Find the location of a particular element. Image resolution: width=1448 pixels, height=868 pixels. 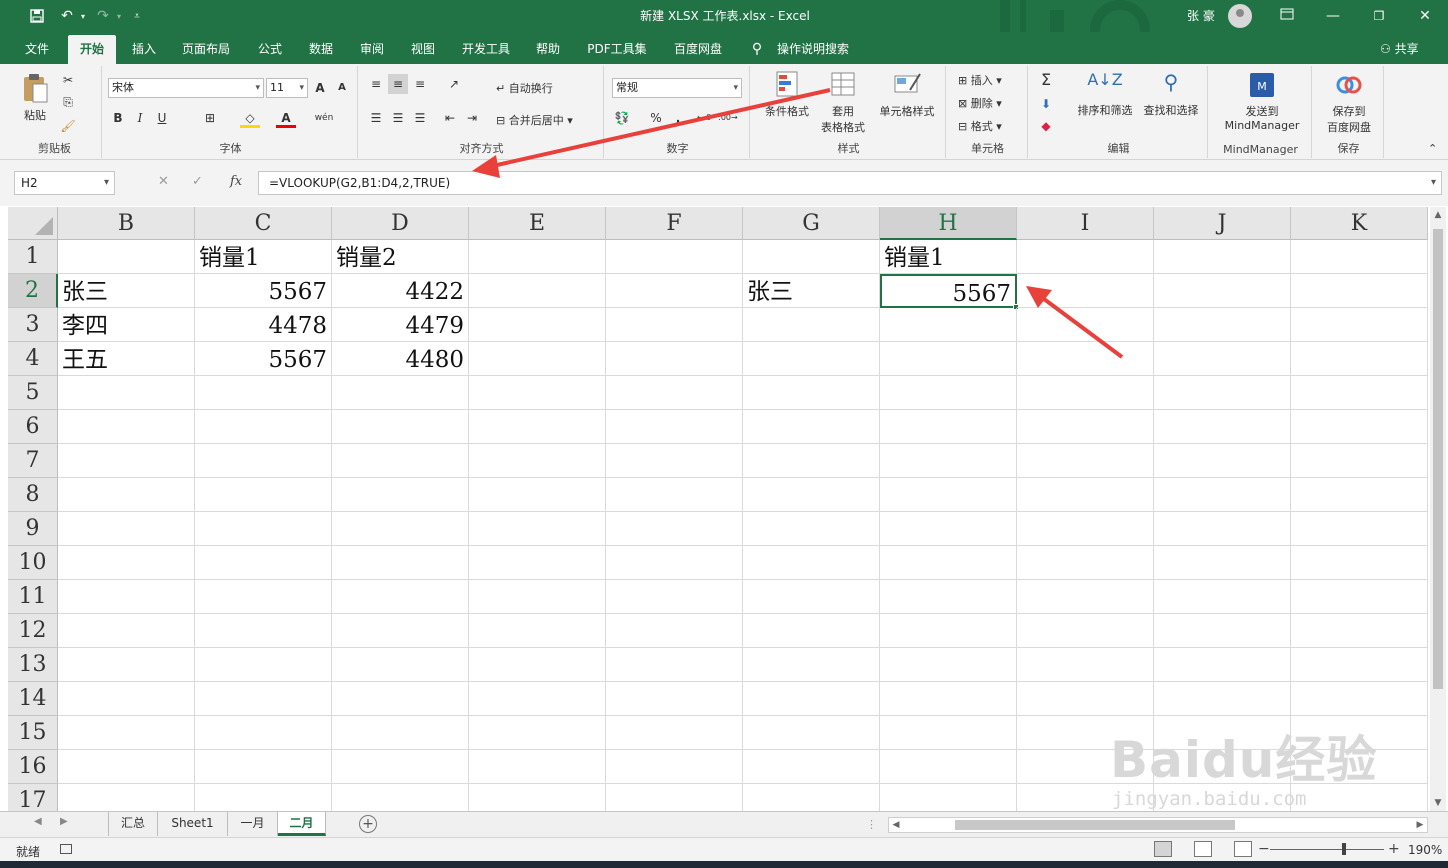

cell-i3 is located at coordinates (1085, 325).